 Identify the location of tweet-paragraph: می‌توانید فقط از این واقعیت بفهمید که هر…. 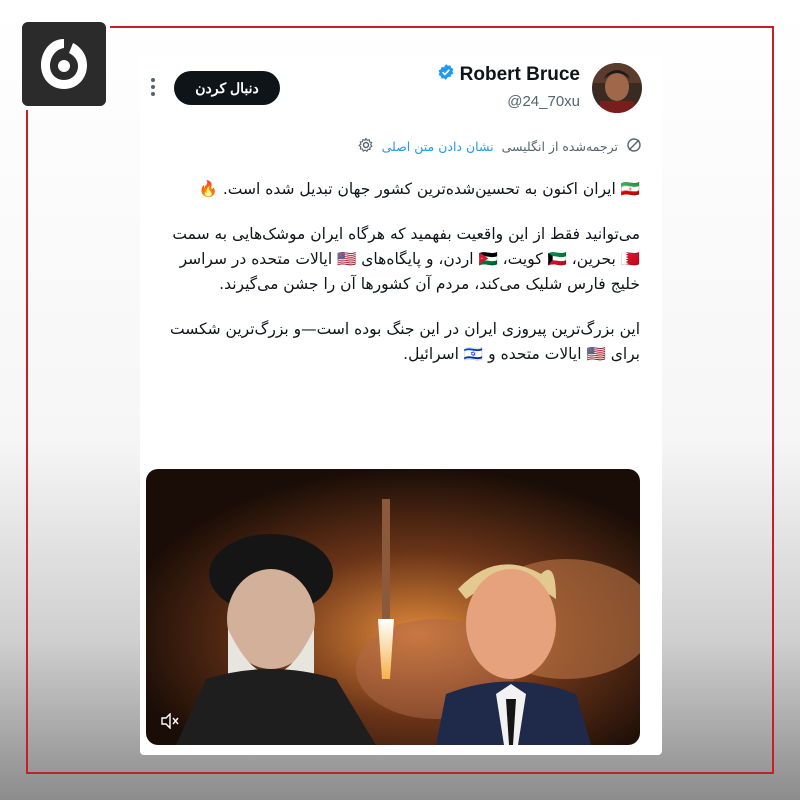
(406, 259).